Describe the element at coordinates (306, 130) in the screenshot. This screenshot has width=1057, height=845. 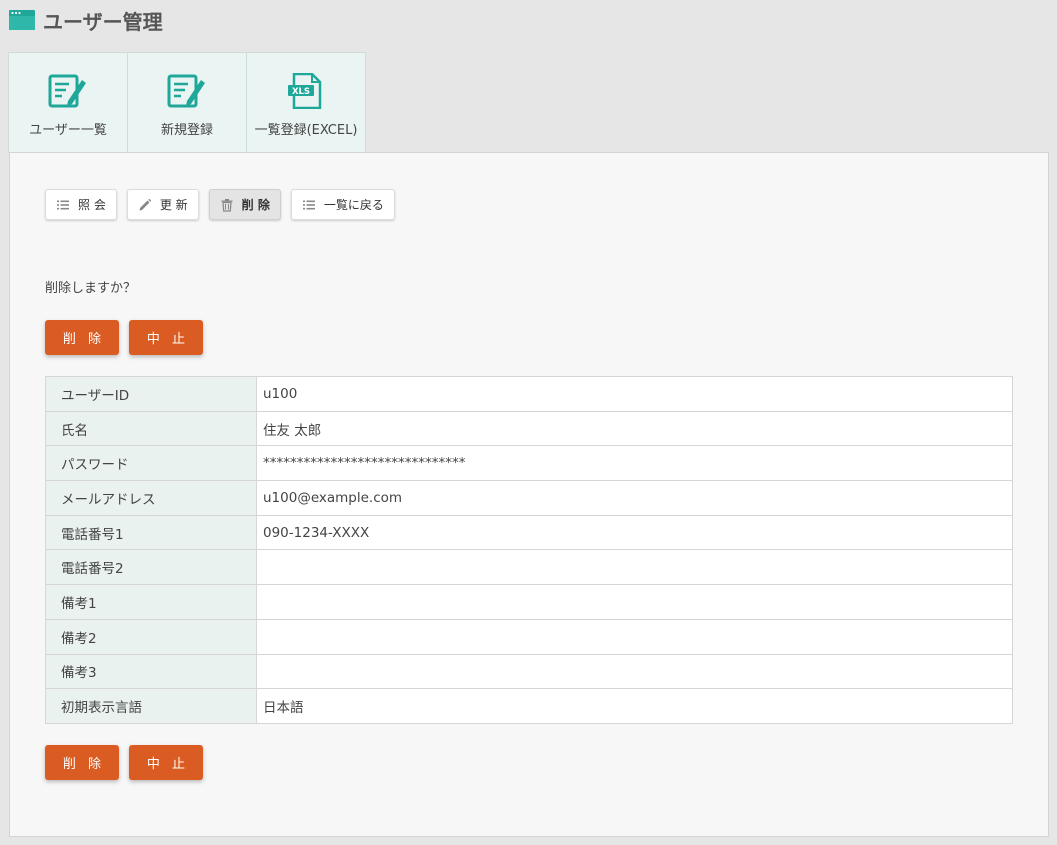
I see `tab-label: 一覧登録(EXCEL)` at that location.